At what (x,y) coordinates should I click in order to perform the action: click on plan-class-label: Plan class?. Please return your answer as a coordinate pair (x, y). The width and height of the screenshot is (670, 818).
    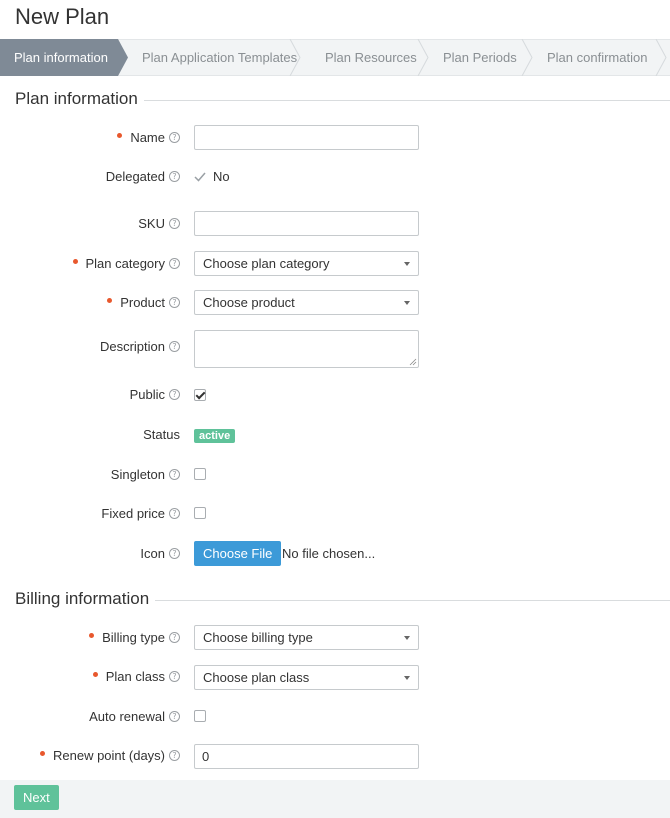
    Looking at the image, I should click on (136, 676).